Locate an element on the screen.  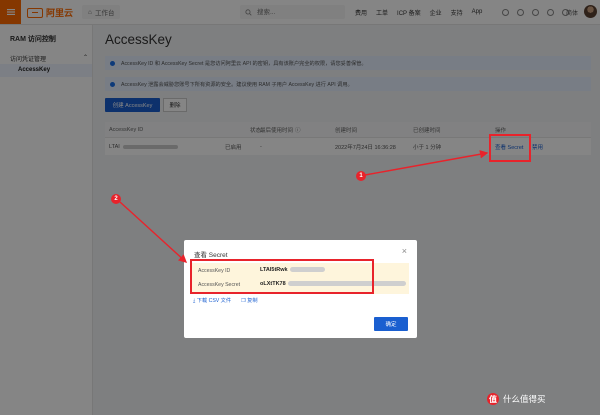
watermark-text: 什么值得买 is located at coordinates (524, 399).